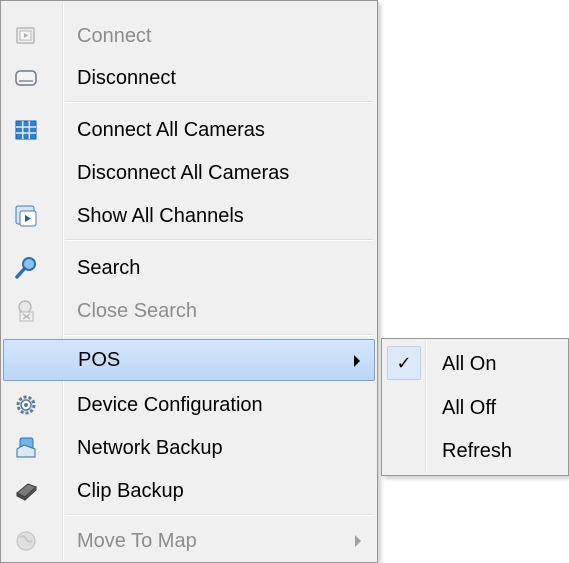 The width and height of the screenshot is (569, 563). I want to click on menu-item-disconnect: Disconnect, so click(189, 78).